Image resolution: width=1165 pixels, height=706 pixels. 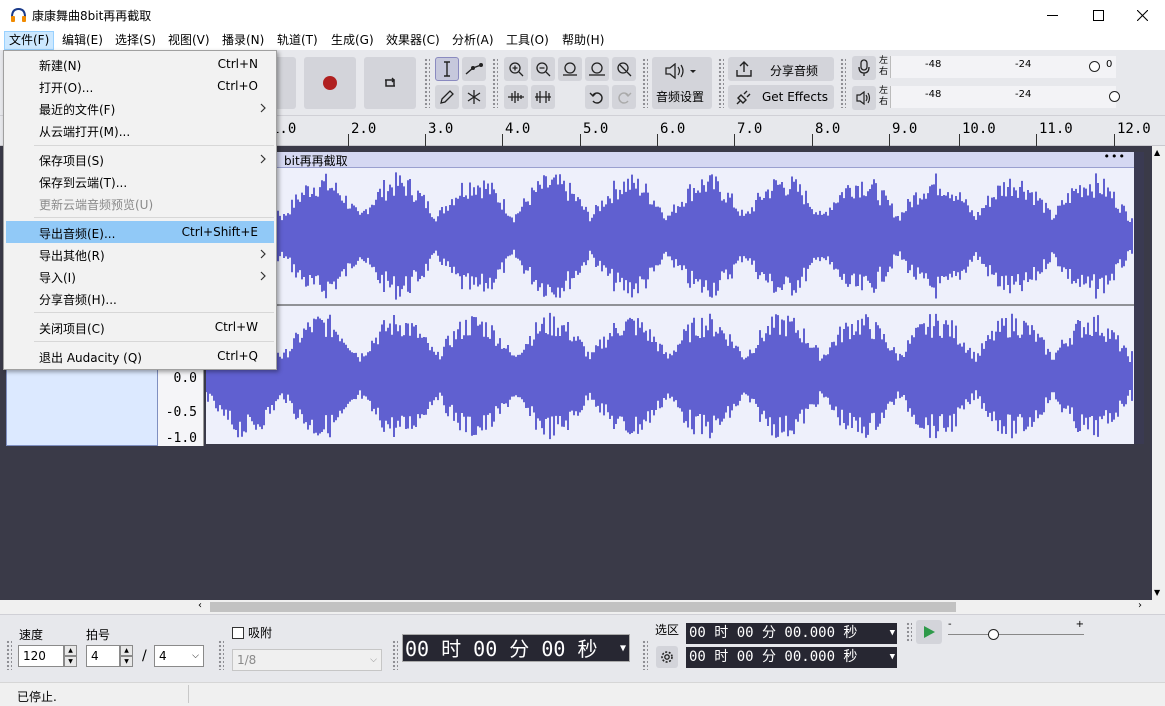 What do you see at coordinates (29, 40) in the screenshot?
I see `menu-file: 文件(F)` at bounding box center [29, 40].